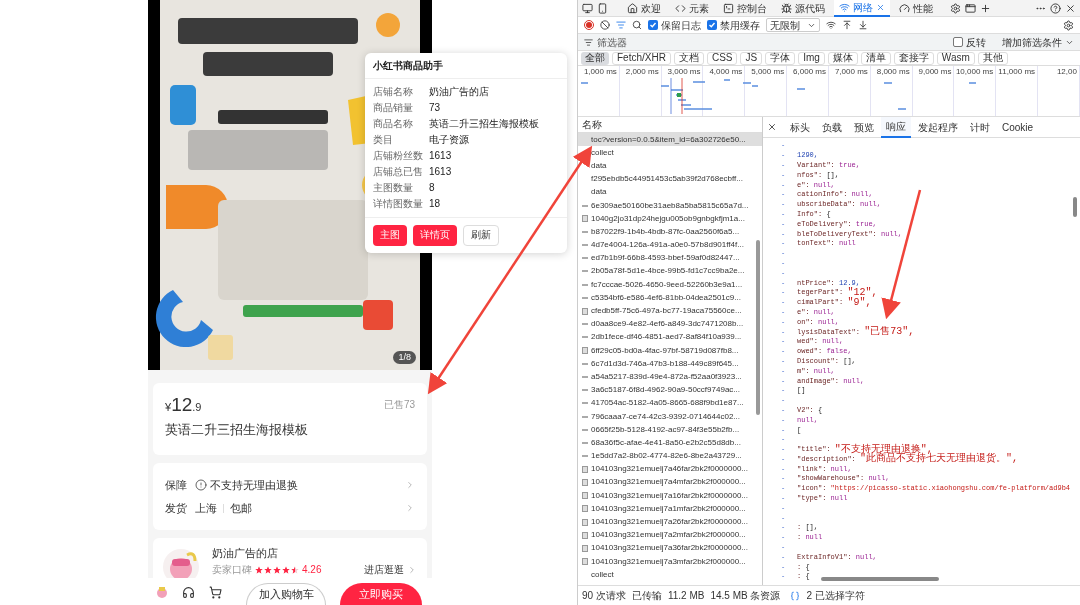  What do you see at coordinates (647, 42) in the screenshot?
I see `filter-field: 筛选器` at bounding box center [647, 42].